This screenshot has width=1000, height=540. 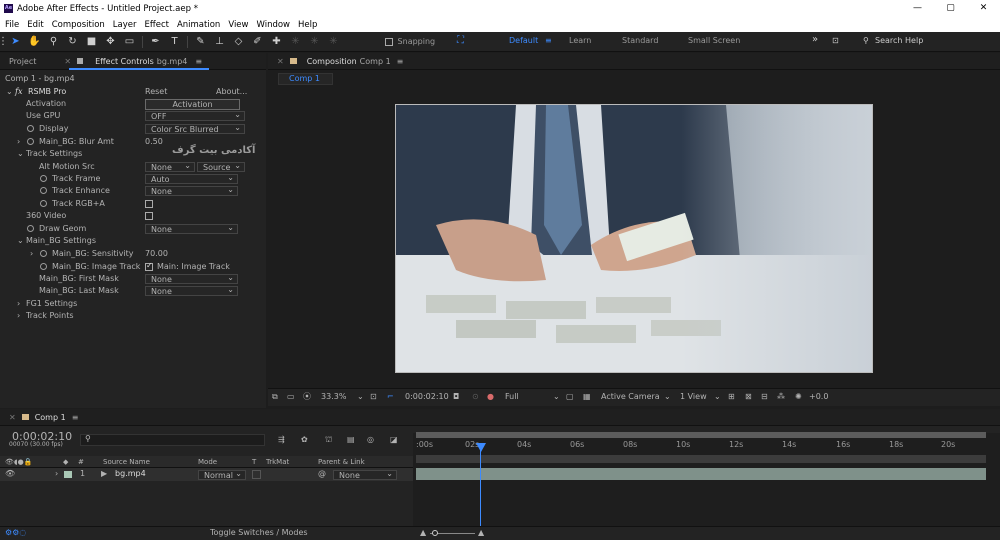 What do you see at coordinates (818, 397) in the screenshot?
I see `exposure-value: +0.0` at bounding box center [818, 397].